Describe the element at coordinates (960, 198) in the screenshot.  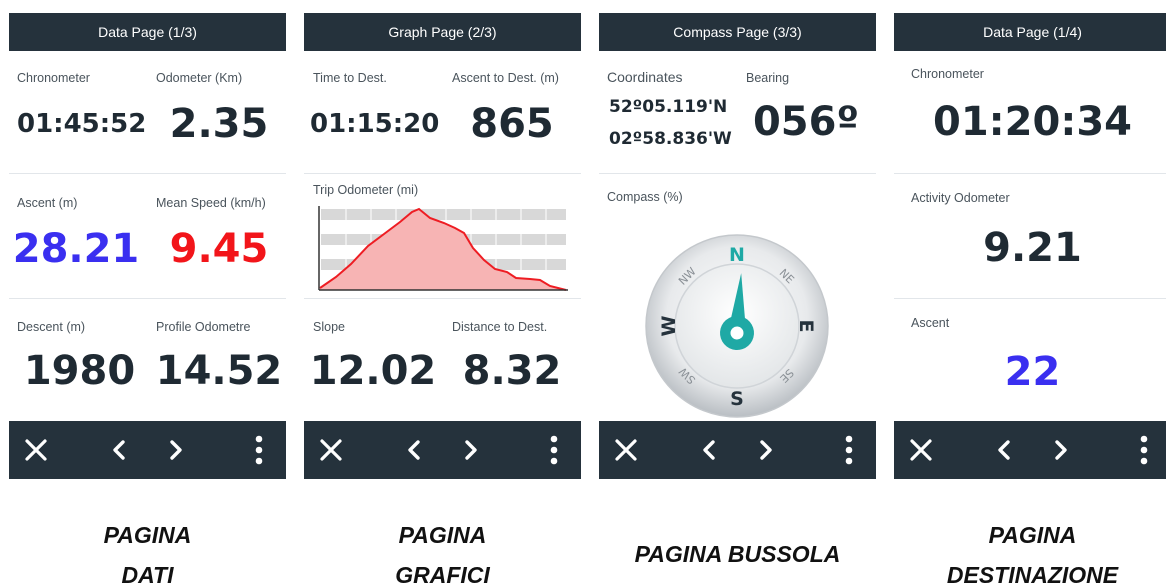
I see `activity-odometer-label: Activity Odometer` at that location.